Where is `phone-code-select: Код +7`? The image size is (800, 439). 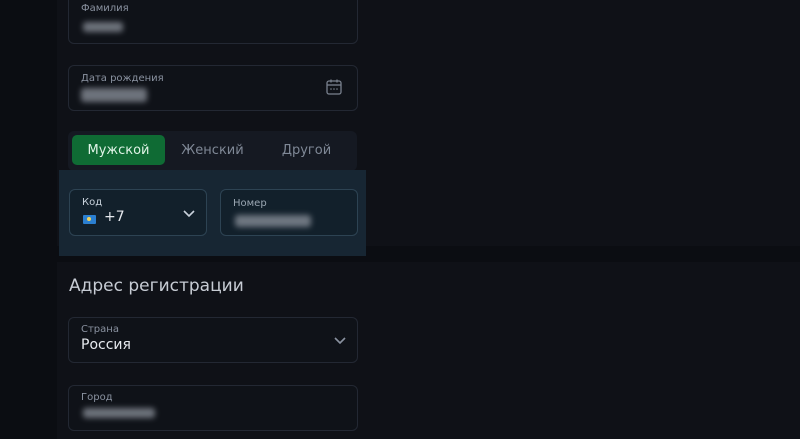
phone-code-select: Код +7 is located at coordinates (138, 212).